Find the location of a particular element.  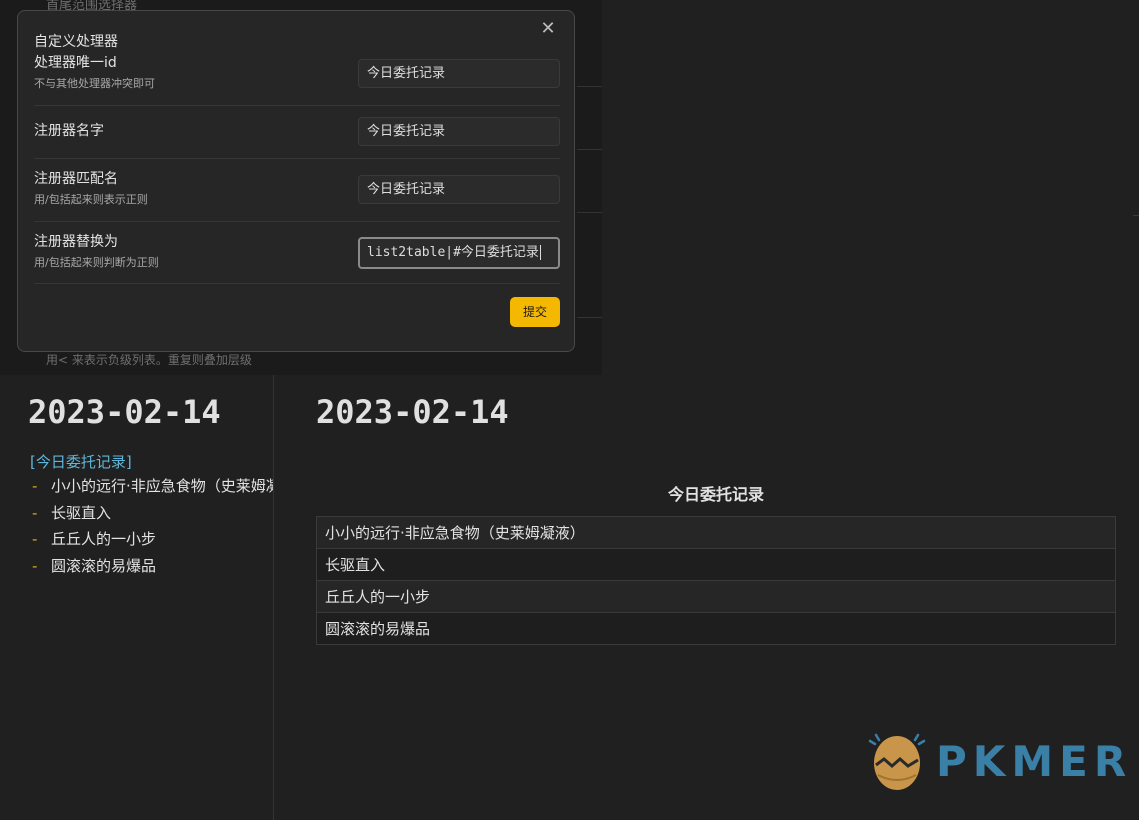

logo-text: PKMER is located at coordinates (1034, 761).